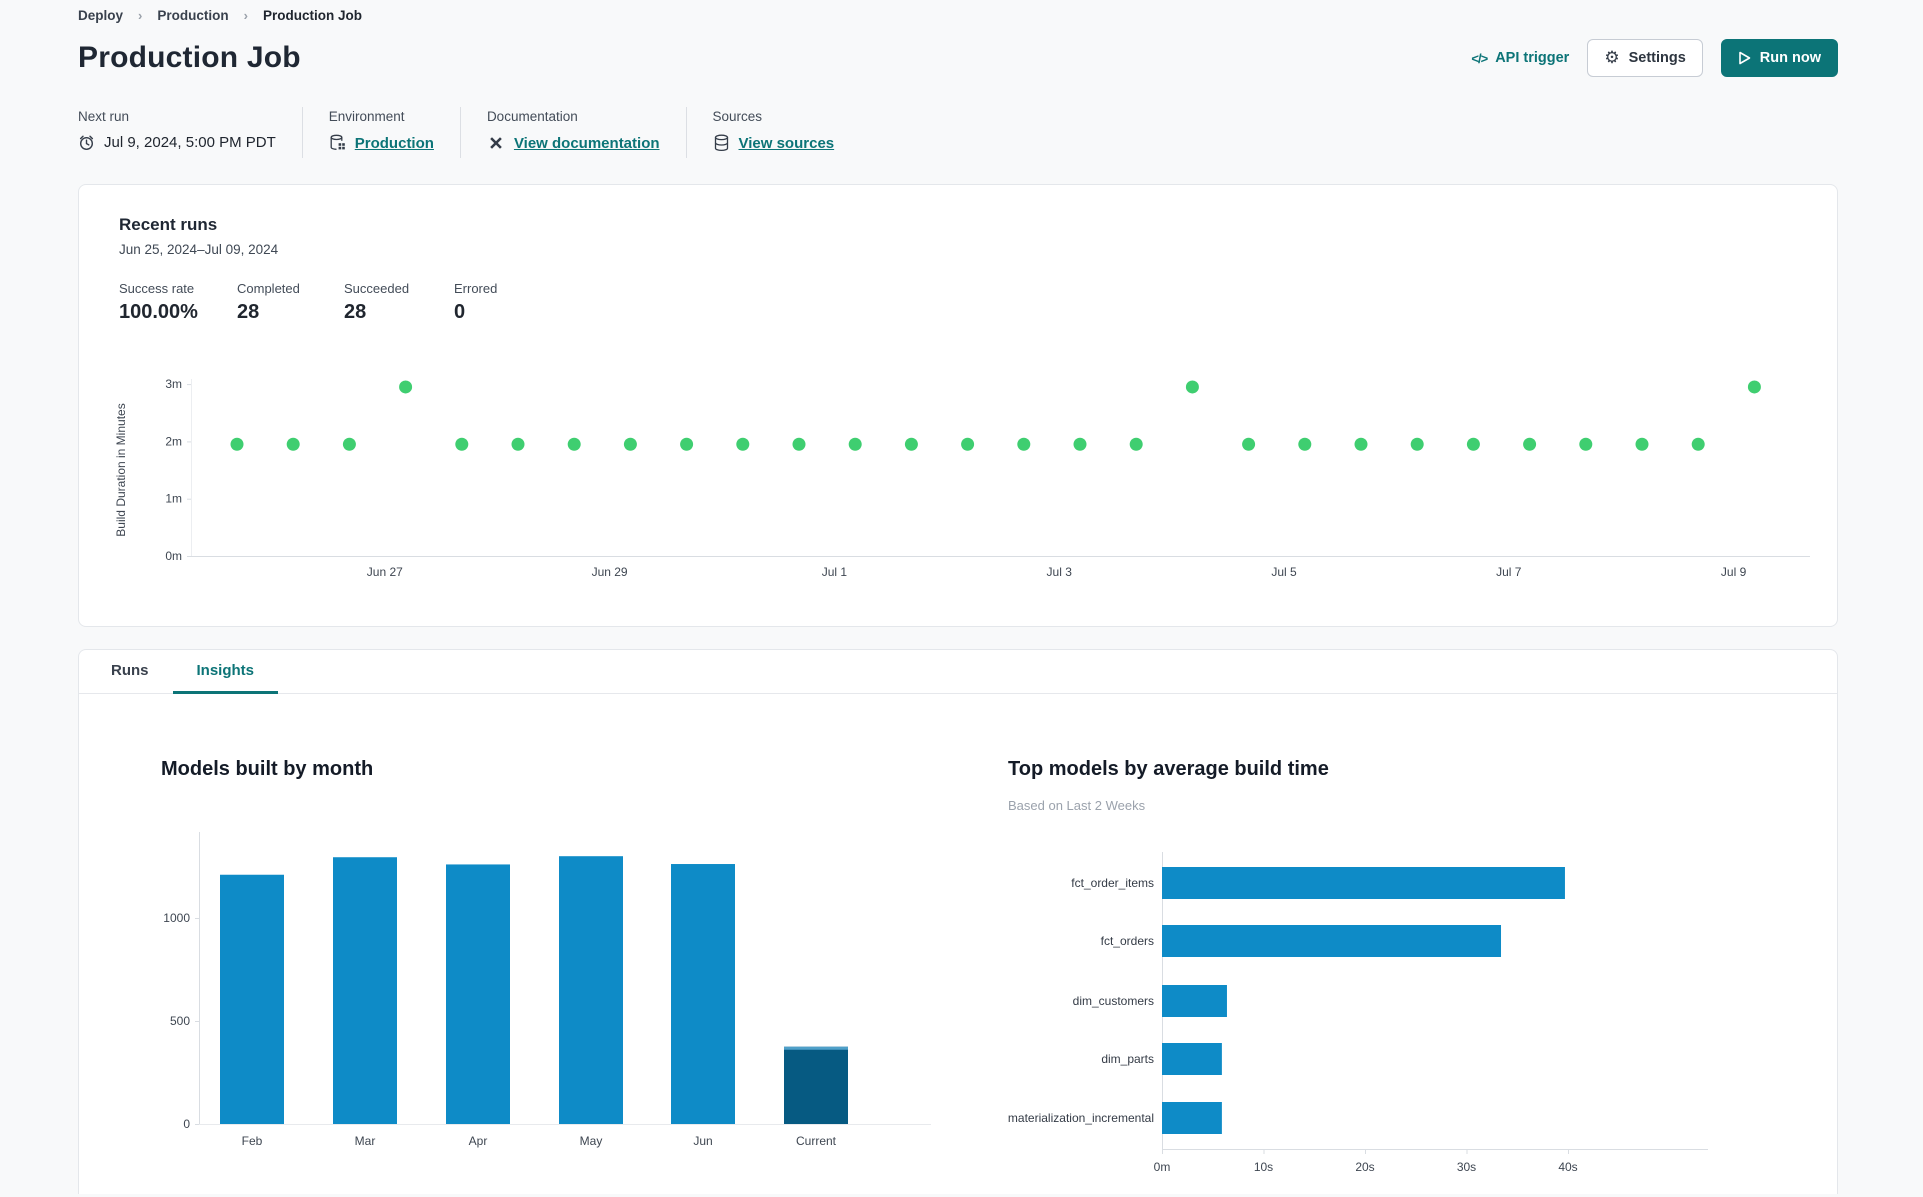 The image size is (1923, 1197). What do you see at coordinates (702, 1141) in the screenshot?
I see `svg-text: Jun` at bounding box center [702, 1141].